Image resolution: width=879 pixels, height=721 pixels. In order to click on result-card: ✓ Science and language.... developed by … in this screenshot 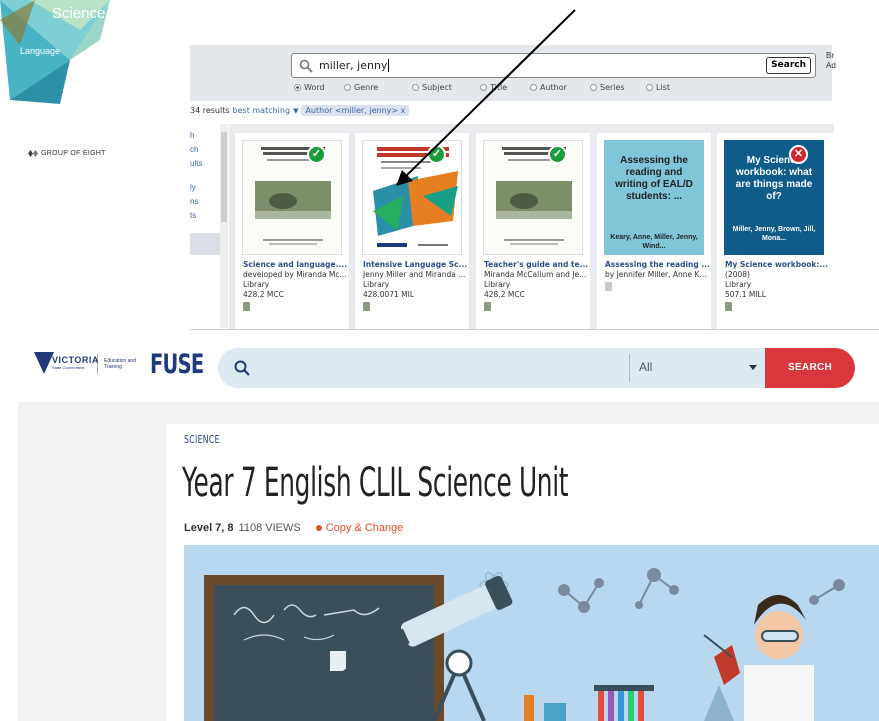, I will do `click(292, 231)`.